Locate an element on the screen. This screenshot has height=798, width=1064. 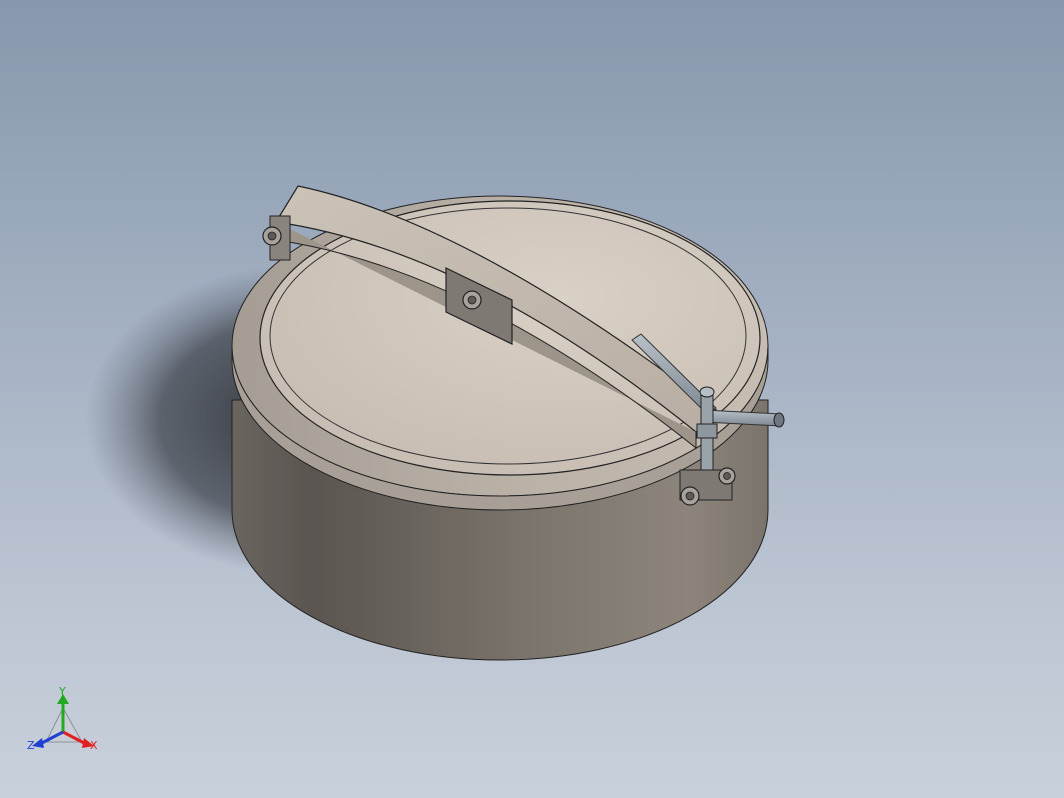
x-axis-label: X is located at coordinates (94, 745).